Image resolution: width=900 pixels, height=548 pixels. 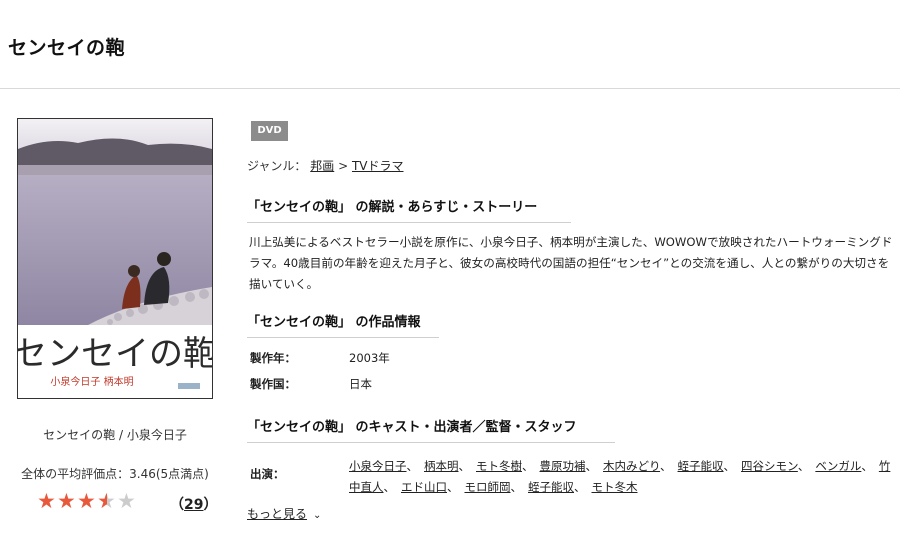 I want to click on production-year-label: 製作年：, so click(x=273, y=358).